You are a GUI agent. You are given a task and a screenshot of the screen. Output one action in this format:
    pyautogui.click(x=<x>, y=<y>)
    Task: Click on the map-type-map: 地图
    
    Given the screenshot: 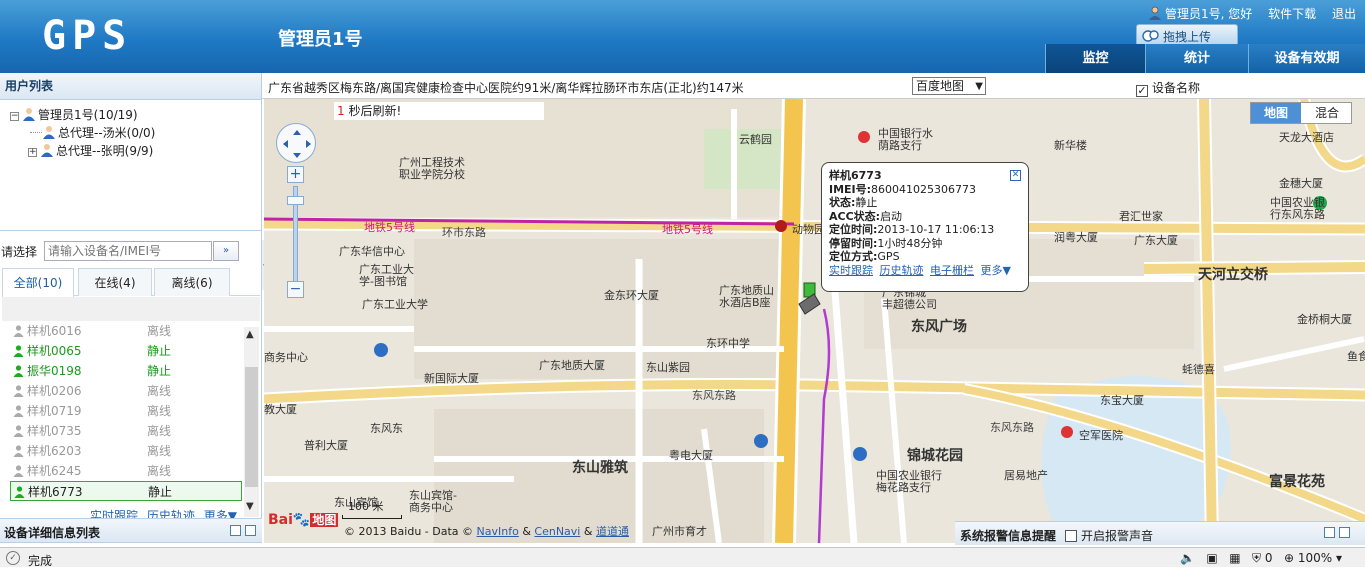 What is the action you would take?
    pyautogui.click(x=1276, y=113)
    